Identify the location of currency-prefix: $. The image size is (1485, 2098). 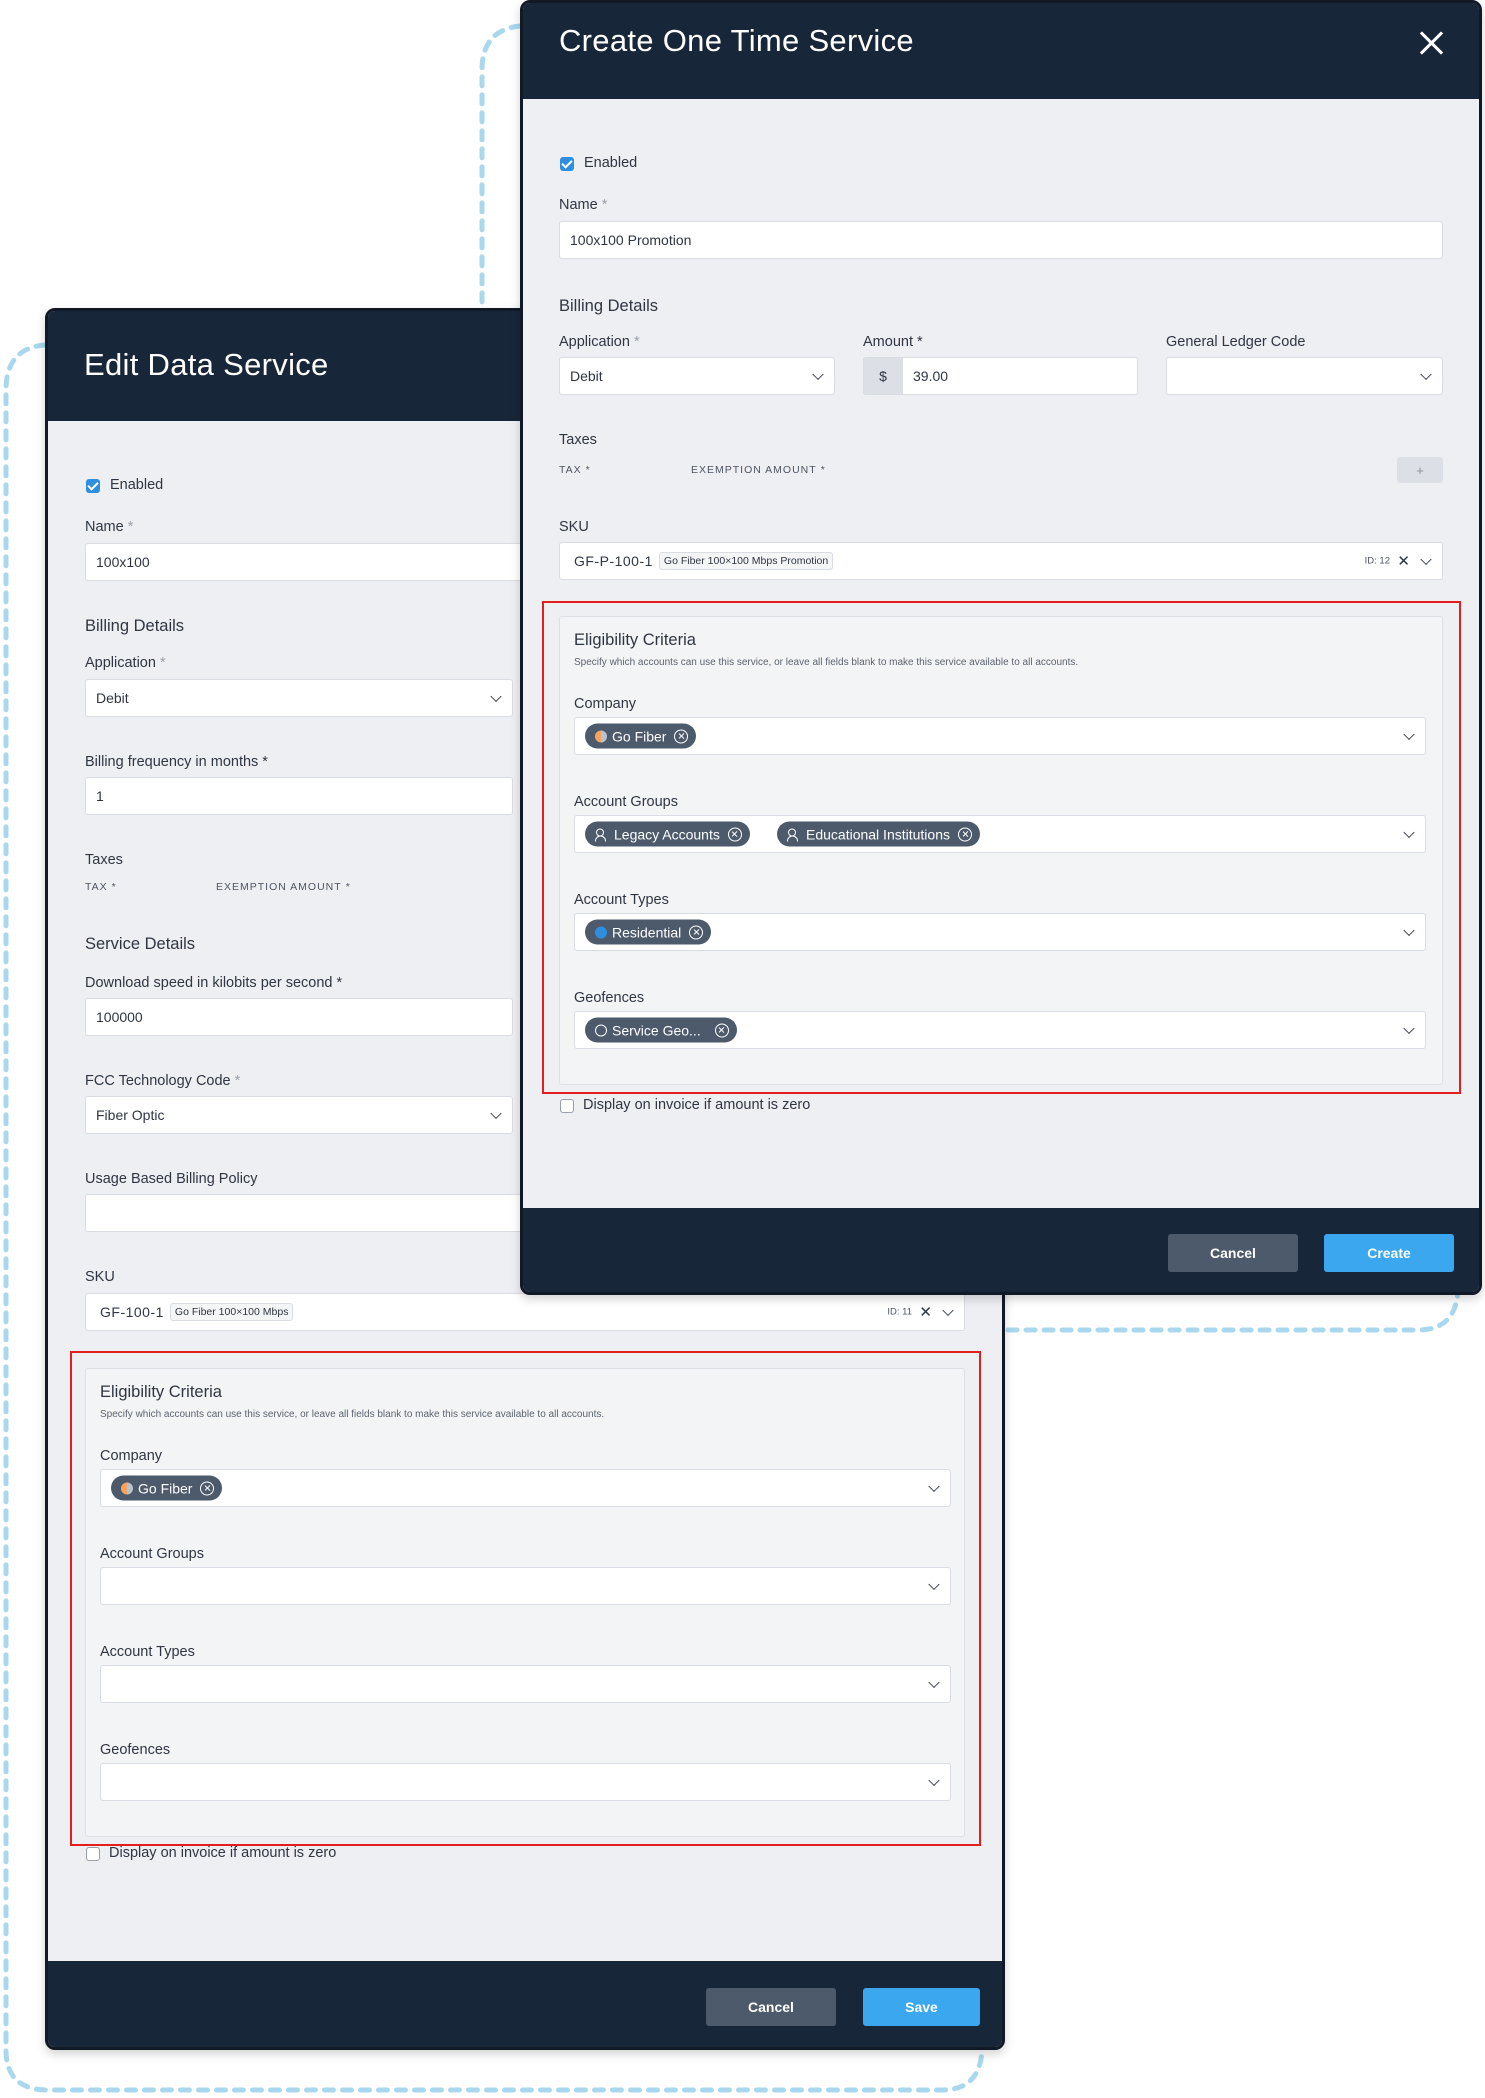
(883, 376).